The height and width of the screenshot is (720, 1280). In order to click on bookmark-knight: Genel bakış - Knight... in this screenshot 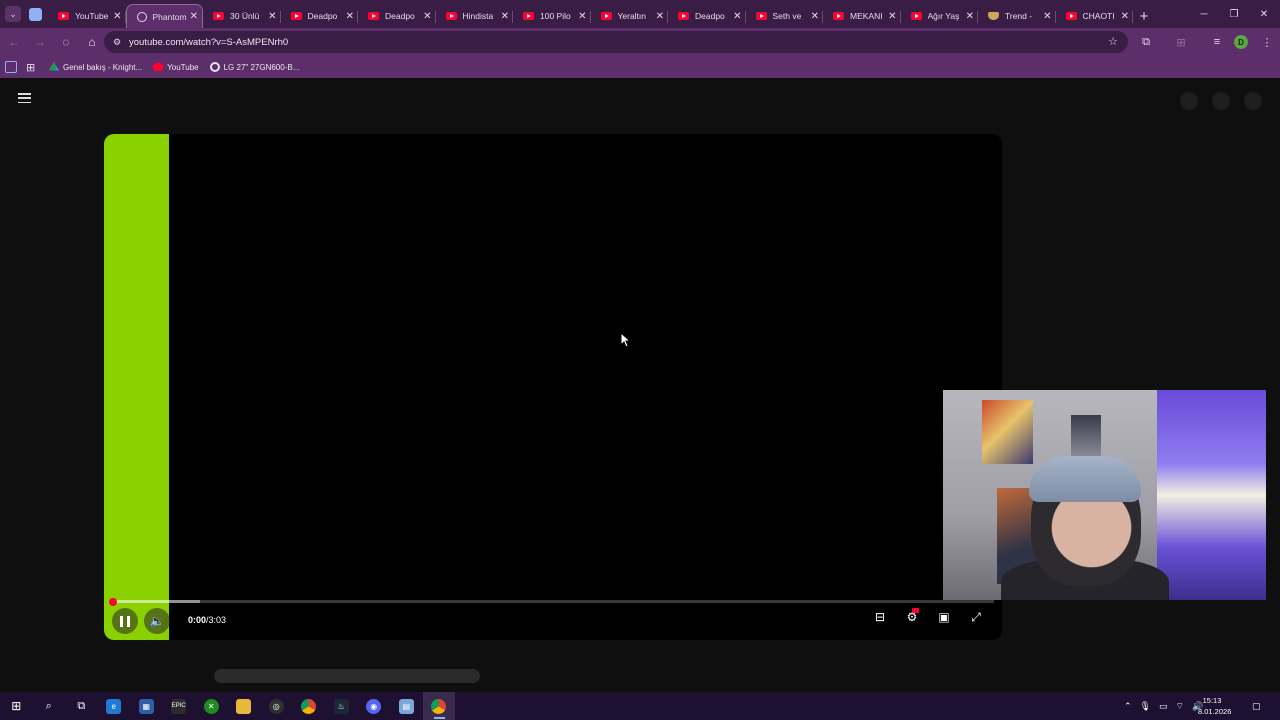, I will do `click(95, 67)`.